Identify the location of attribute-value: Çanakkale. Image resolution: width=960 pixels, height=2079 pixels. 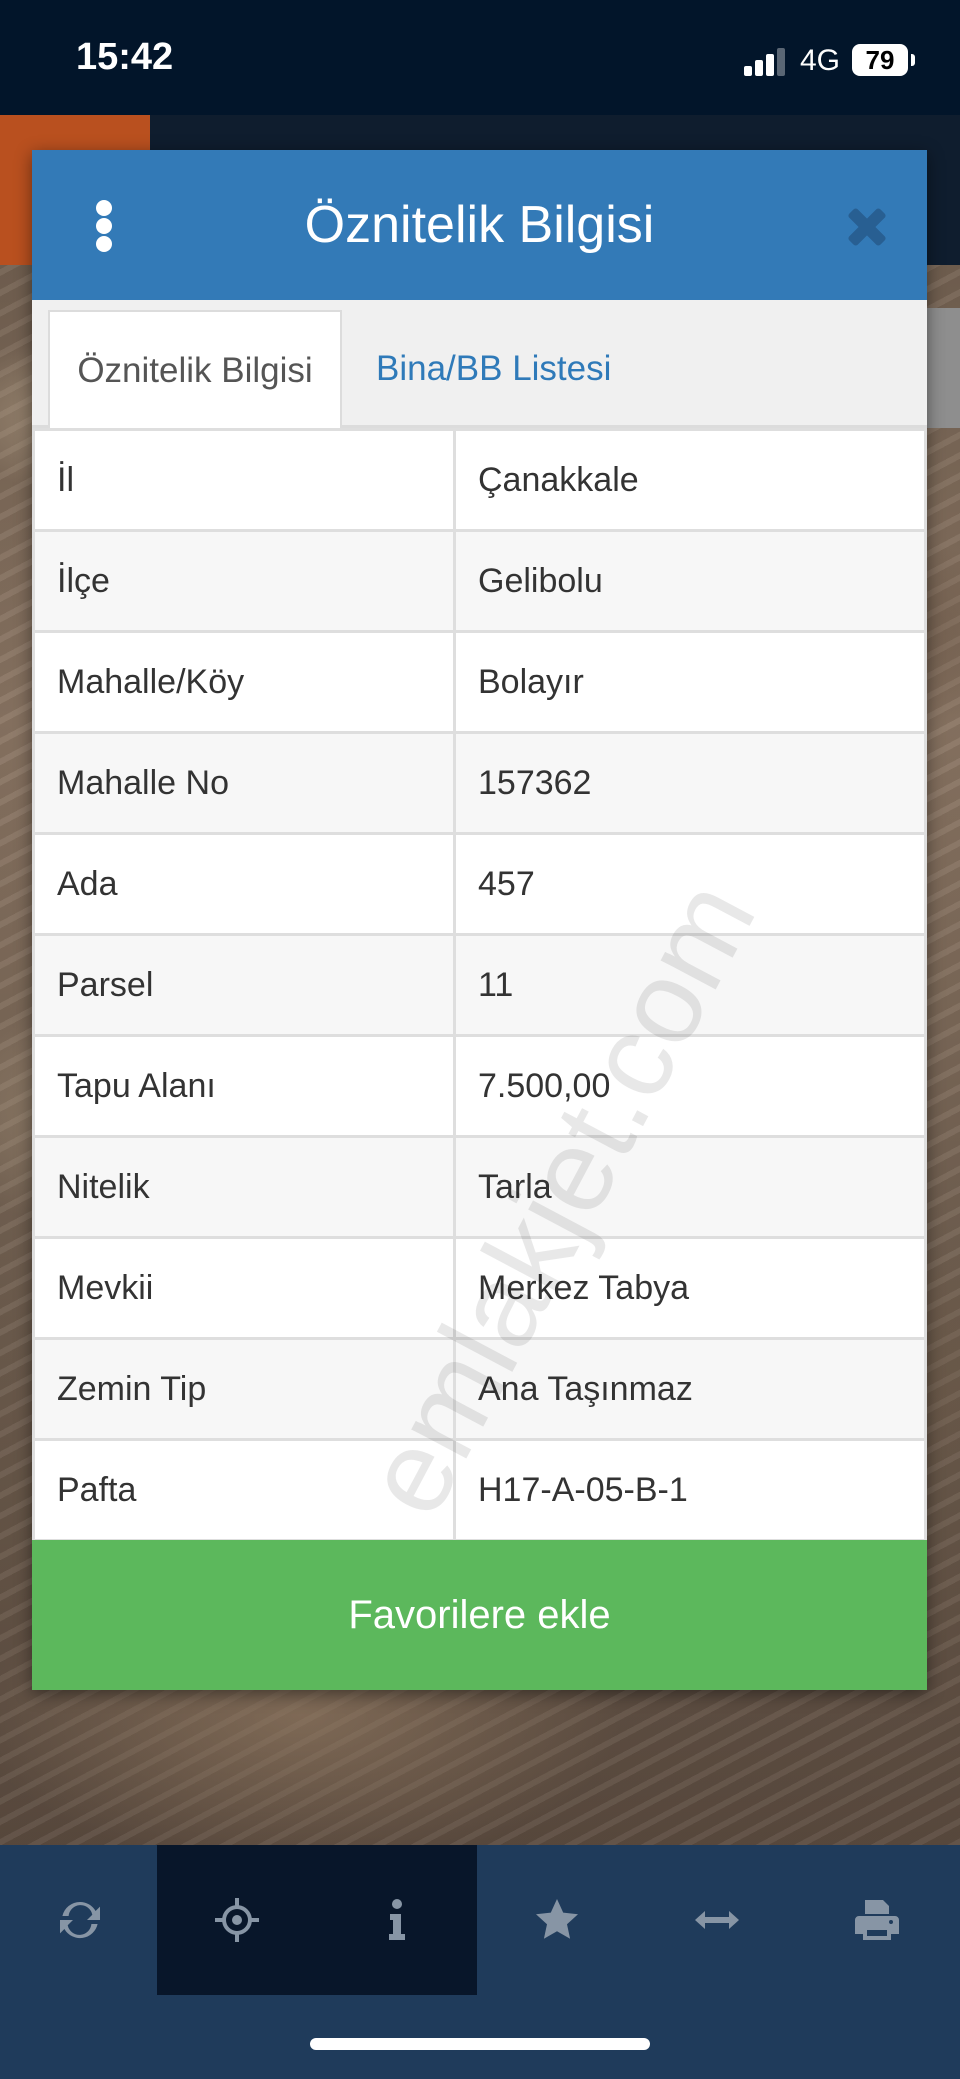
(690, 480).